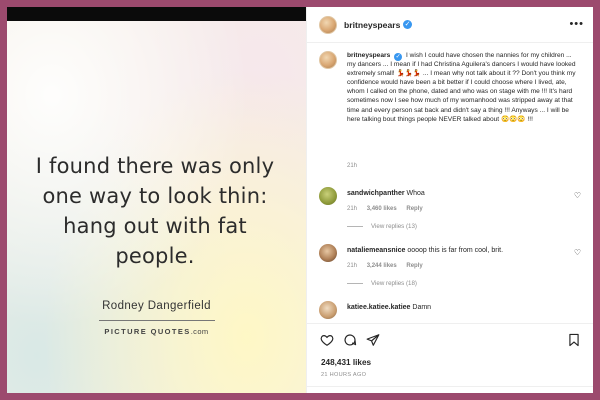 This screenshot has width=600, height=400. What do you see at coordinates (199, 331) in the screenshot?
I see `quote-brand-domain: .com` at bounding box center [199, 331].